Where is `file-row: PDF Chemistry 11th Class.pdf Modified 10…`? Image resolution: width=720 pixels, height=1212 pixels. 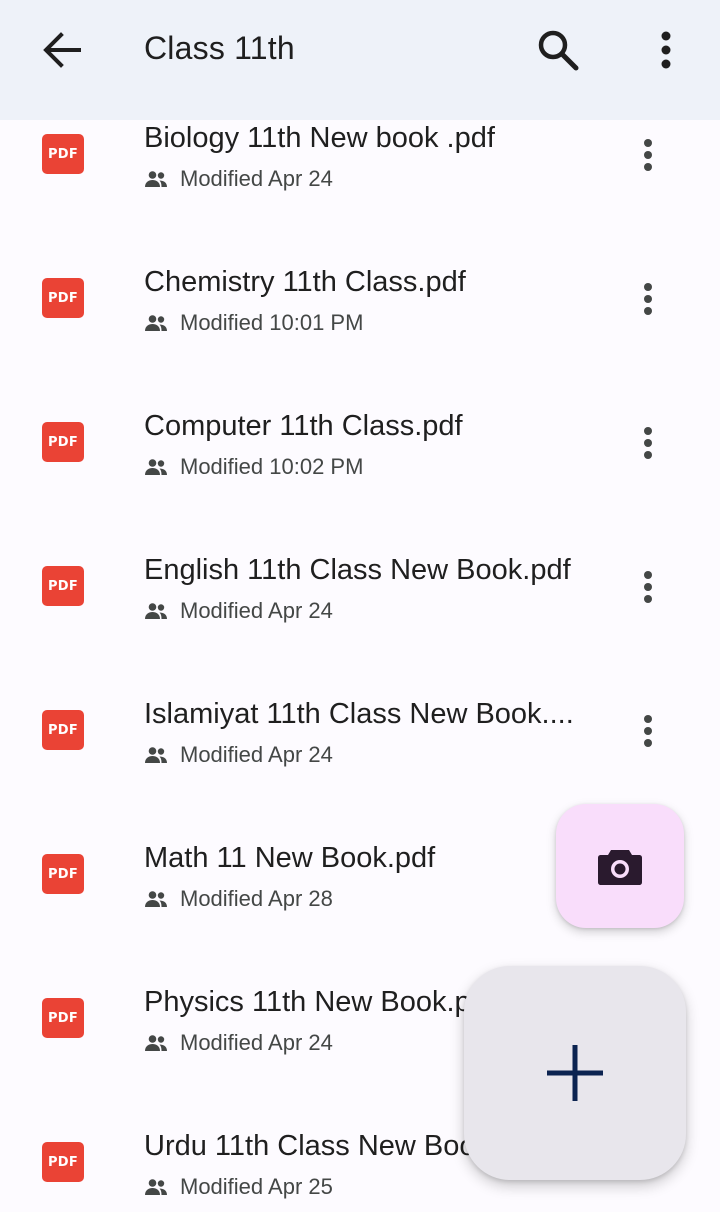 file-row: PDF Chemistry 11th Class.pdf Modified 10… is located at coordinates (360, 336).